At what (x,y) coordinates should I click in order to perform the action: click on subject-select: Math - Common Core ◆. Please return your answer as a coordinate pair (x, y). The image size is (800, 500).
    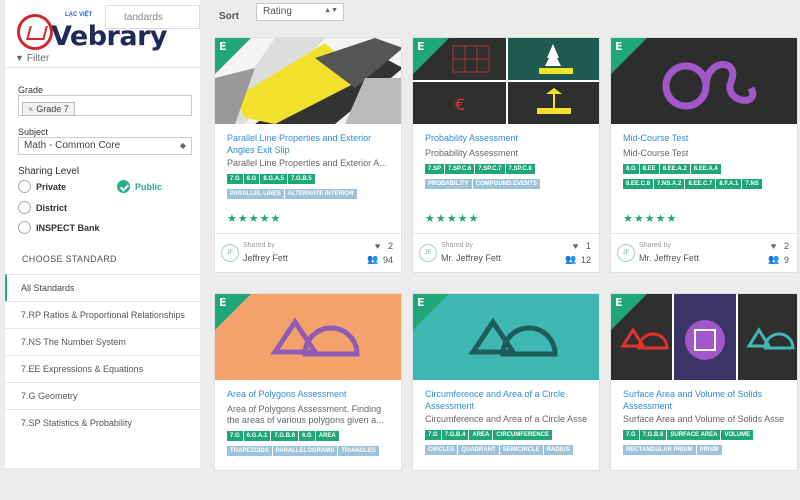
    Looking at the image, I should click on (105, 146).